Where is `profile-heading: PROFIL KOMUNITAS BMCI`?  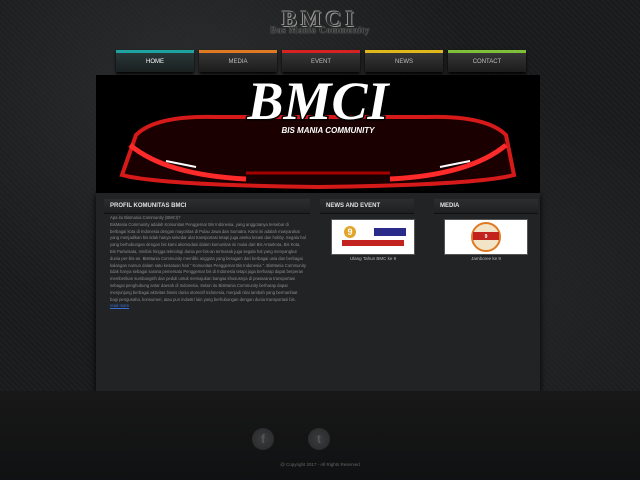
profile-heading: PROFIL KOMUNITAS BMCI is located at coordinates (207, 206).